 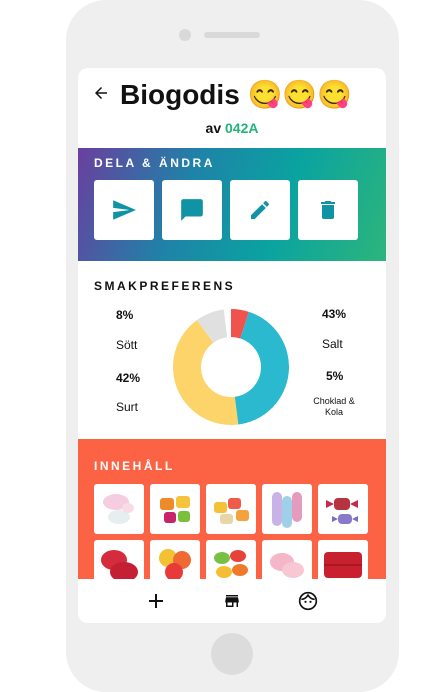 I want to click on content-section: INNEHÅLL, so click(x=232, y=509).